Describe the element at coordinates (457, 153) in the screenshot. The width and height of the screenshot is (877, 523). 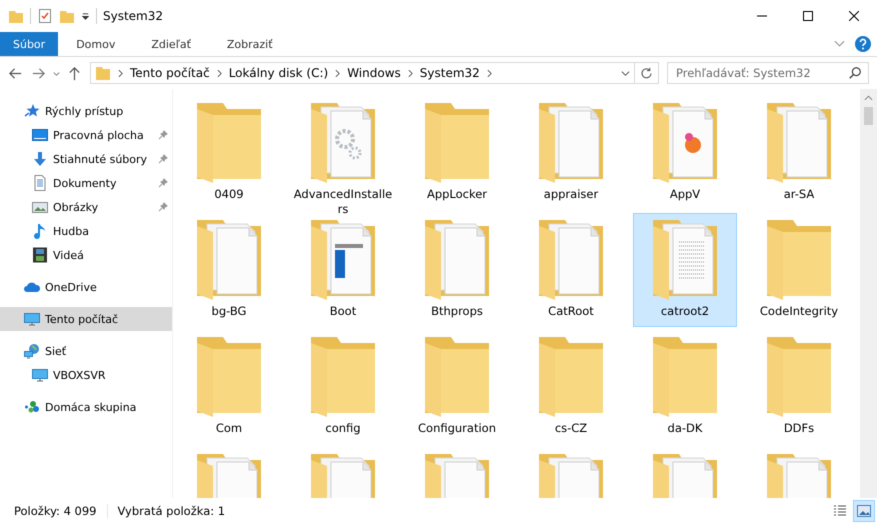
I see `folder-item: AppLocker` at that location.